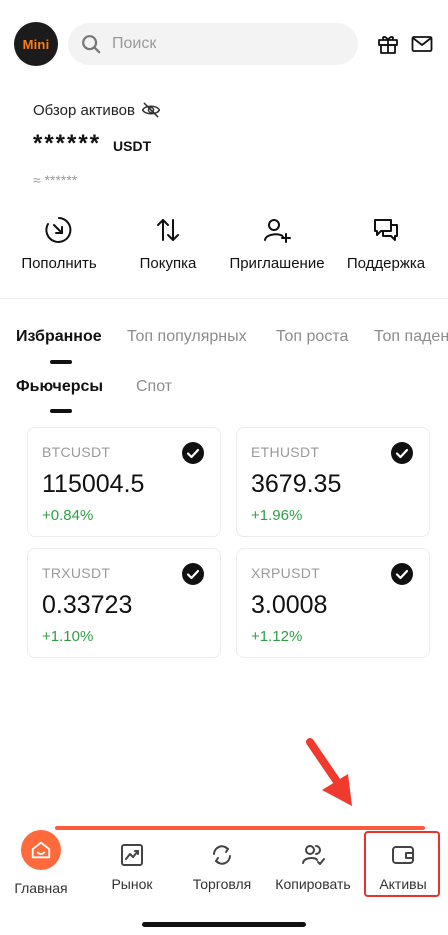 The image size is (448, 935). Describe the element at coordinates (132, 146) in the screenshot. I see `balance-currency: USDT` at that location.